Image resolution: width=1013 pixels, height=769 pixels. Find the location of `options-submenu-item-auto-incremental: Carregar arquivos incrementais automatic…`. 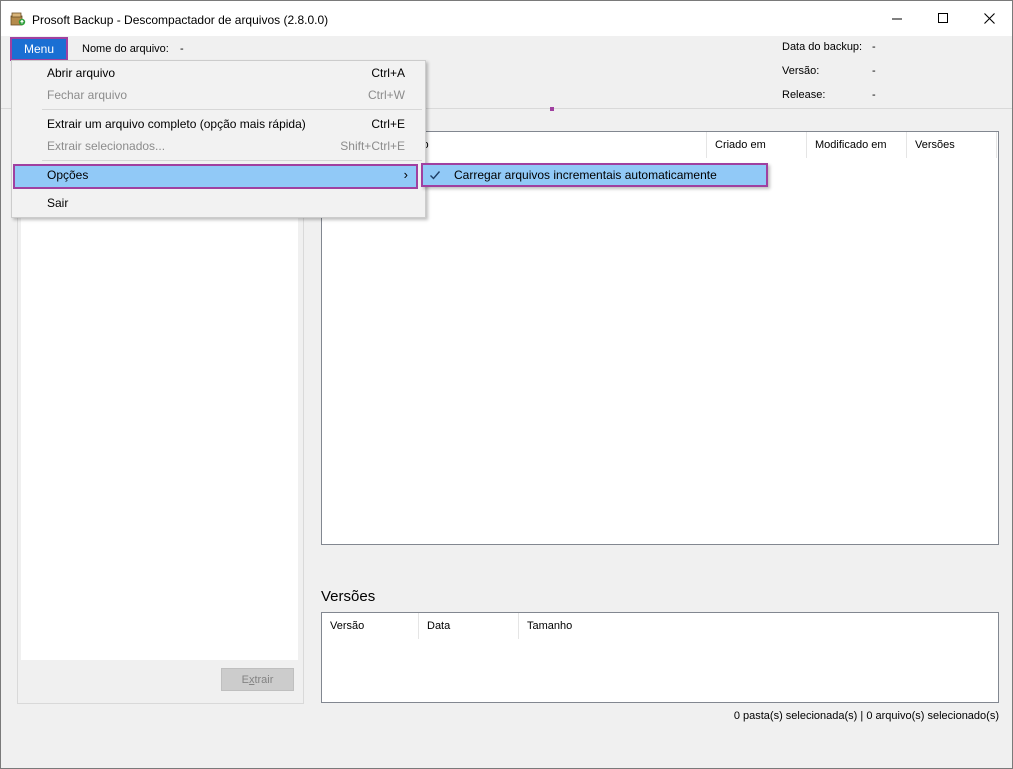

options-submenu-item-auto-incremental: Carregar arquivos incrementais automatic… is located at coordinates (594, 175).